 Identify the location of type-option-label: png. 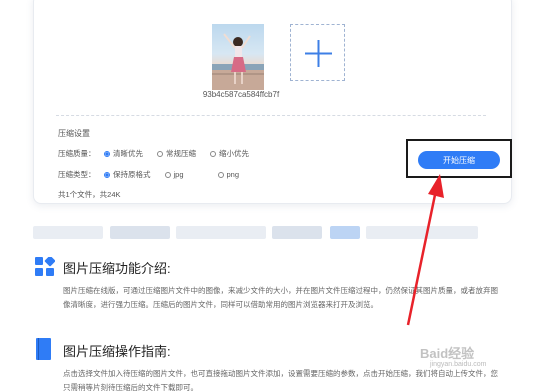
(233, 174).